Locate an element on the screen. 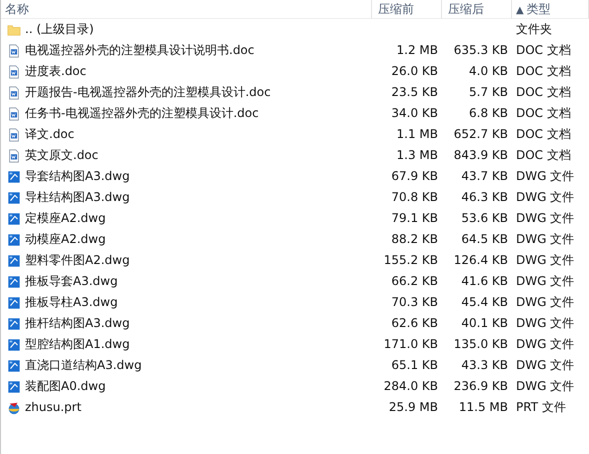 The width and height of the screenshot is (589, 454). size-after: 41.6 KB is located at coordinates (484, 281).